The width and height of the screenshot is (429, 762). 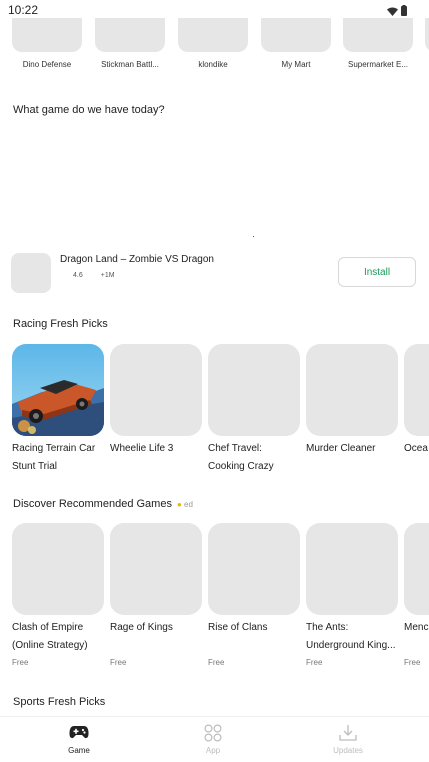 I want to click on section-title-sports: Sports Fresh Picks, so click(x=59, y=702).